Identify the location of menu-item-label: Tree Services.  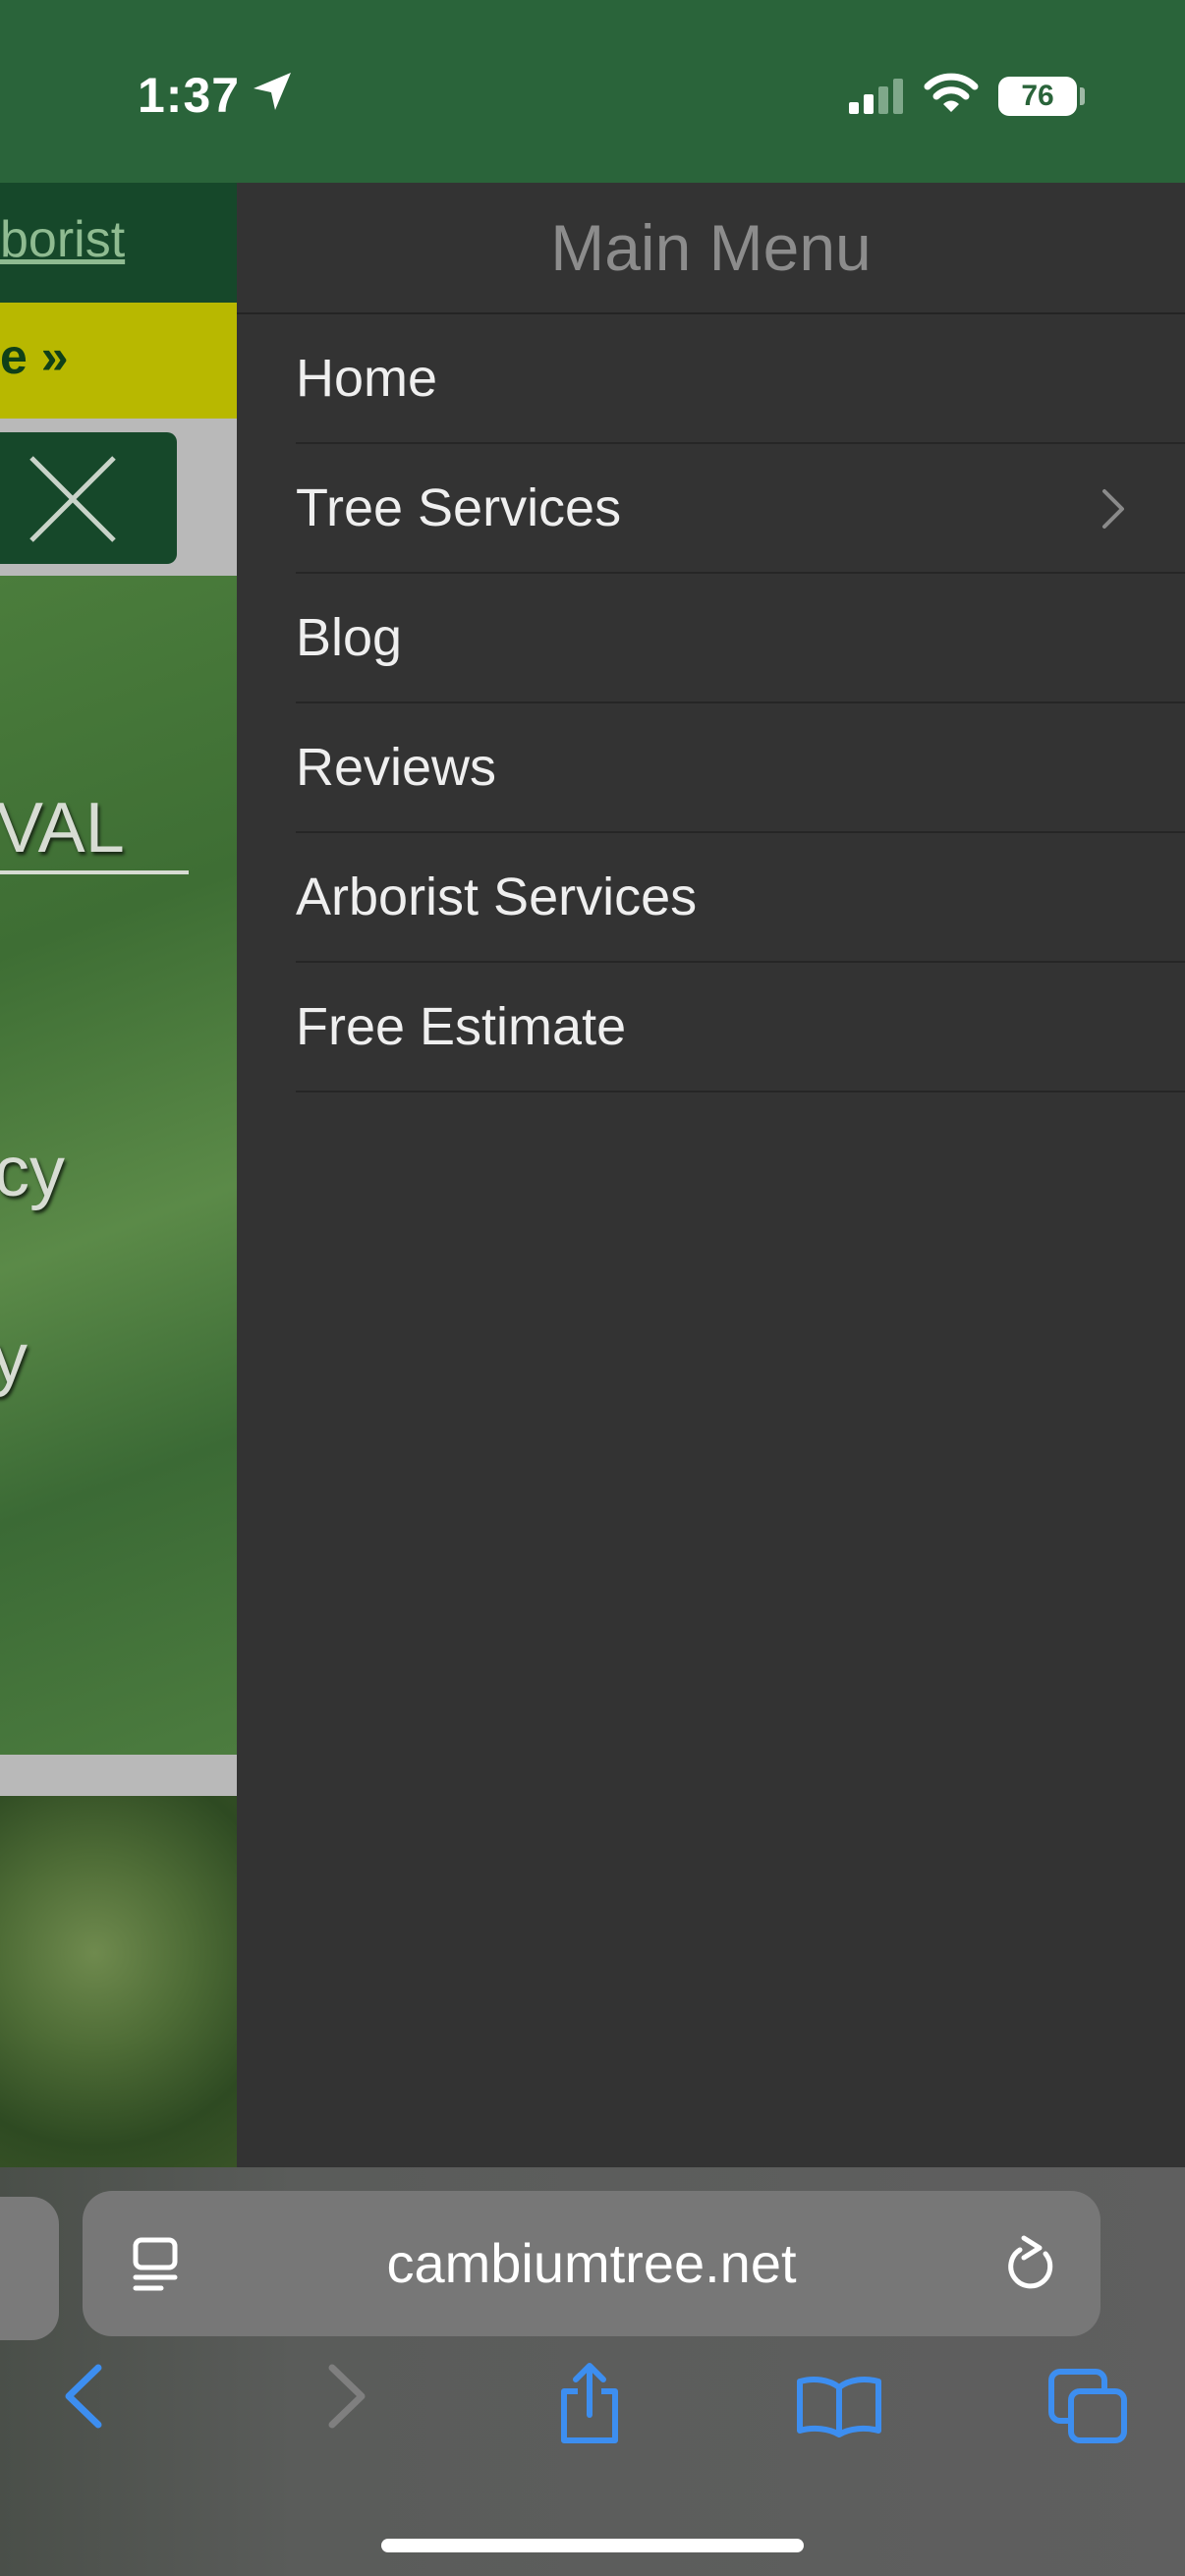
(459, 507).